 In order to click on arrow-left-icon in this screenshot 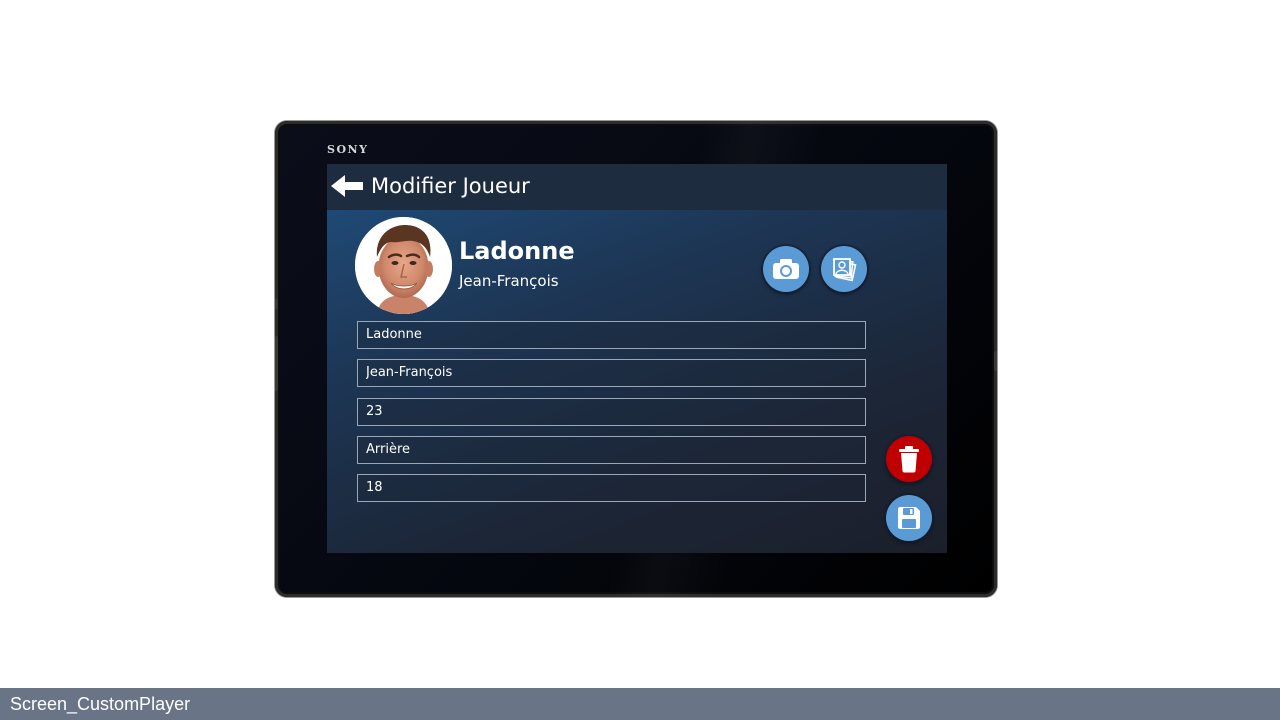, I will do `click(347, 186)`.